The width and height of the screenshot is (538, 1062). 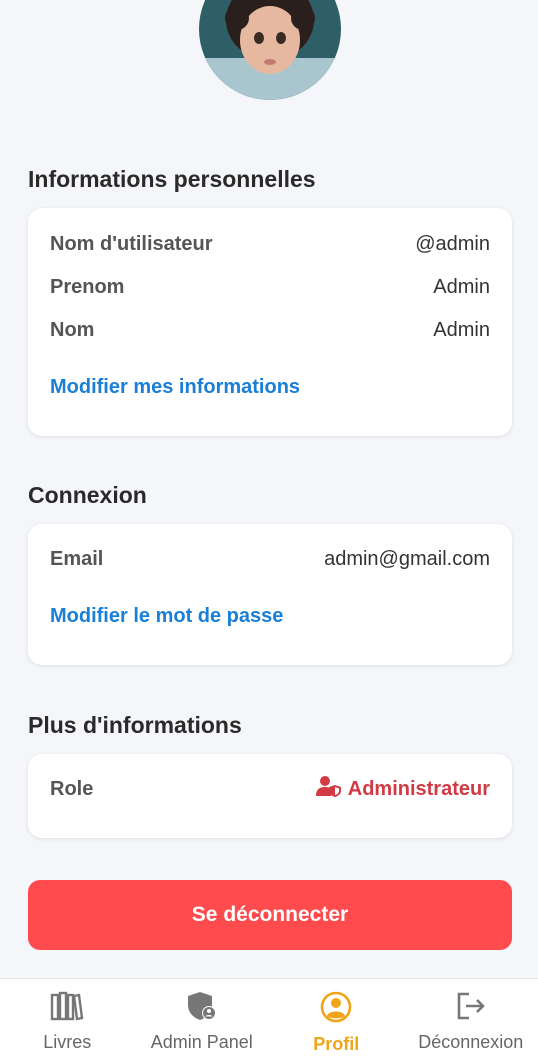 I want to click on nav-item-deconnexion: Déconnexion, so click(x=471, y=1020).